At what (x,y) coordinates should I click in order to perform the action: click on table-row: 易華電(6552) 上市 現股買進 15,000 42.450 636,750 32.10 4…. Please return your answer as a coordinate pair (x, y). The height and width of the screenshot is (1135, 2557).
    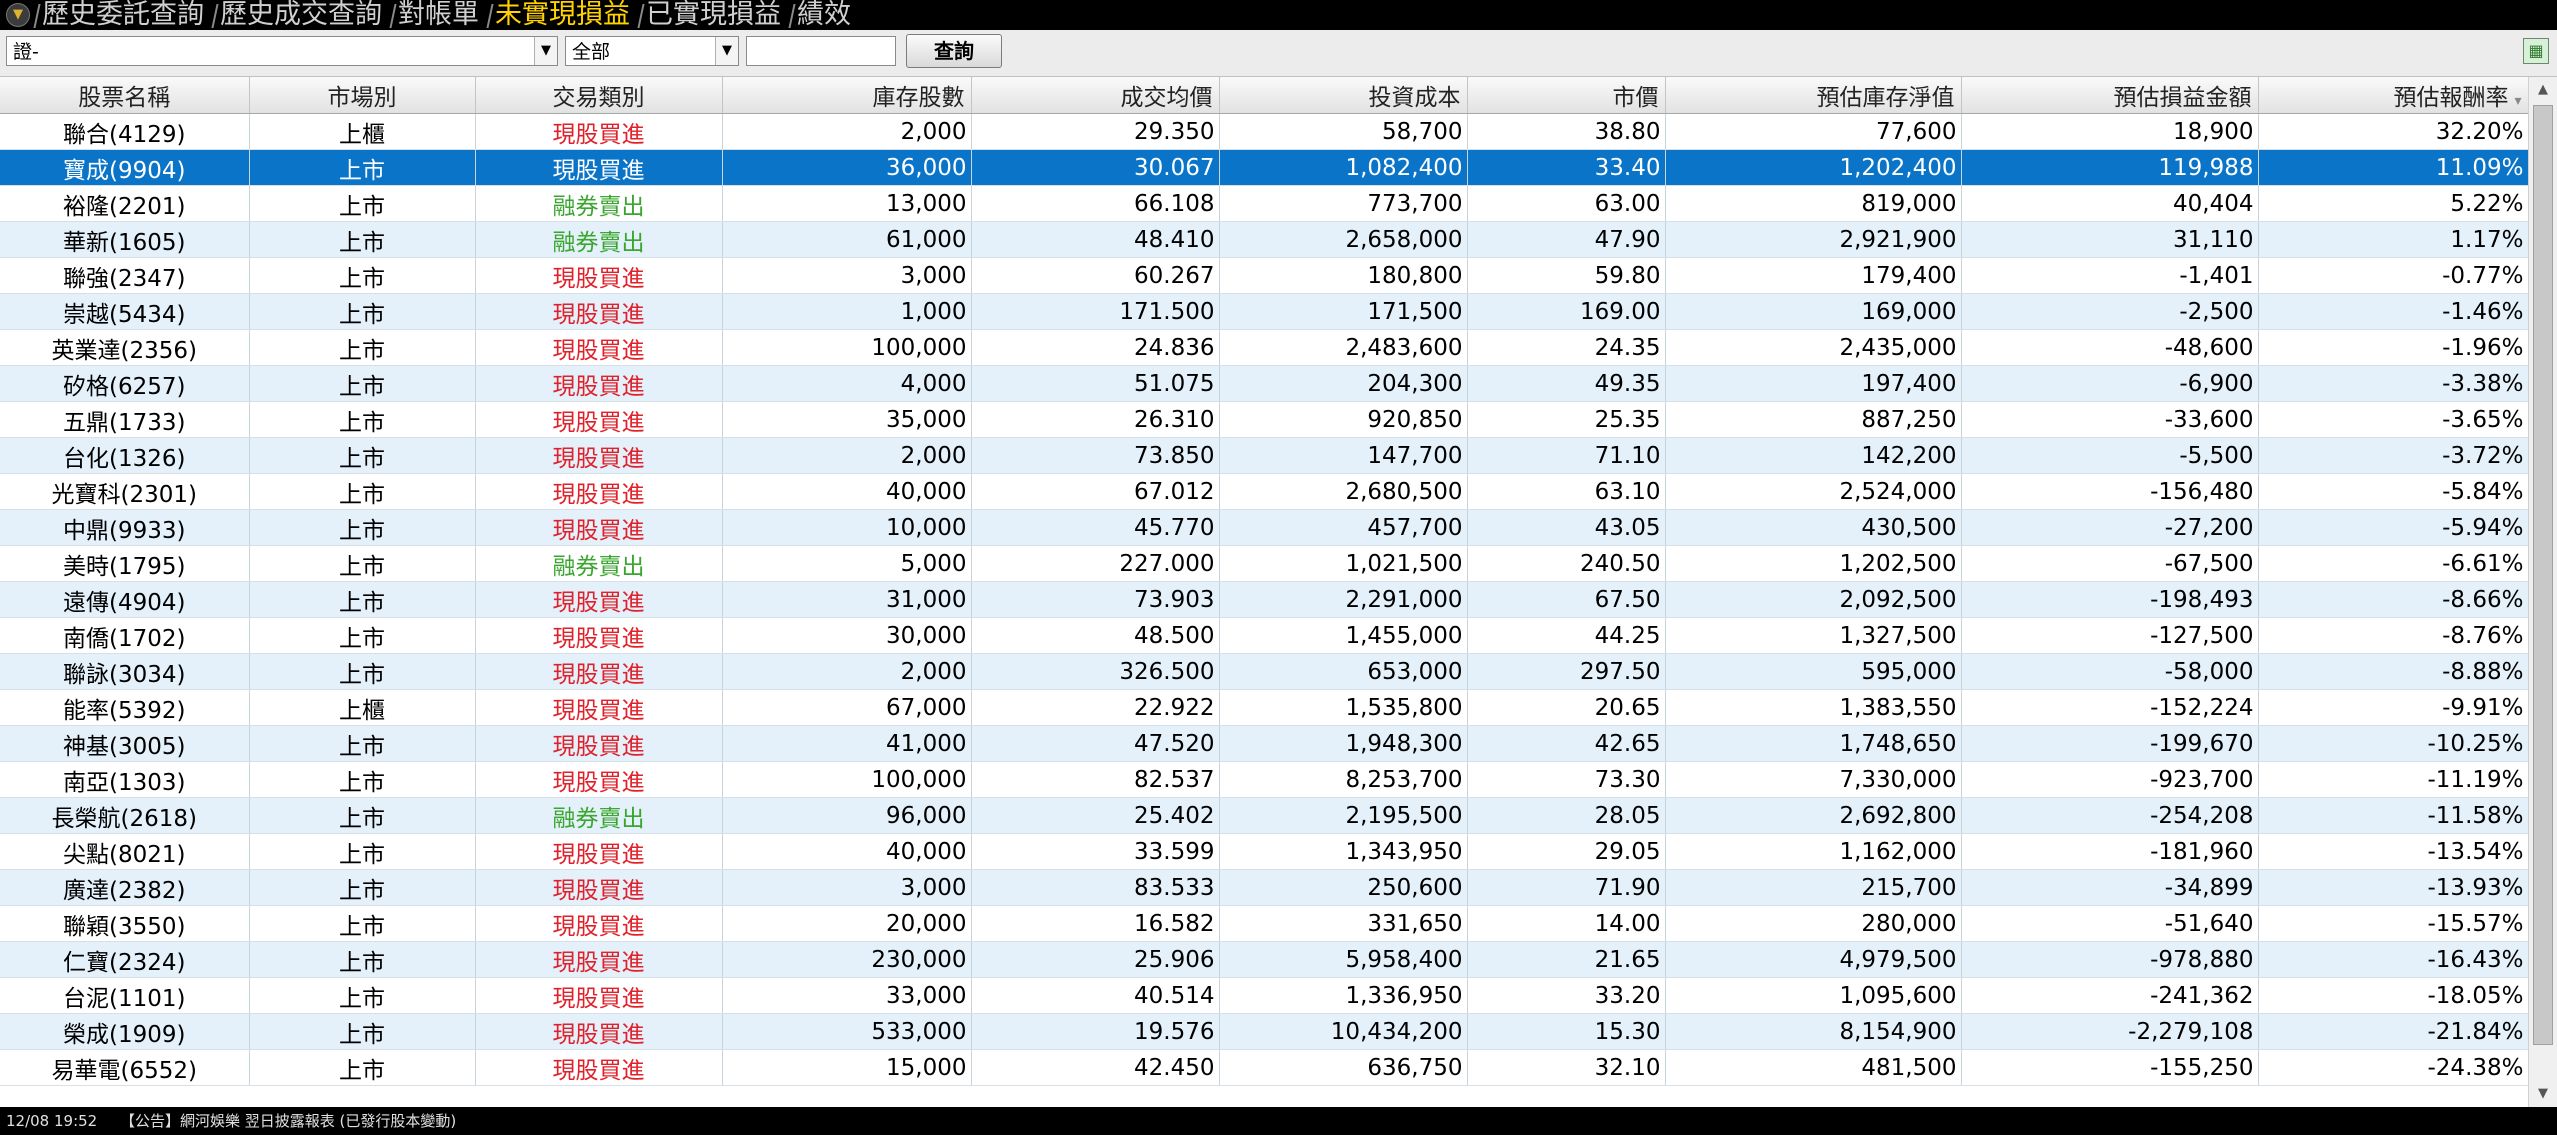
    Looking at the image, I should click on (1264, 1067).